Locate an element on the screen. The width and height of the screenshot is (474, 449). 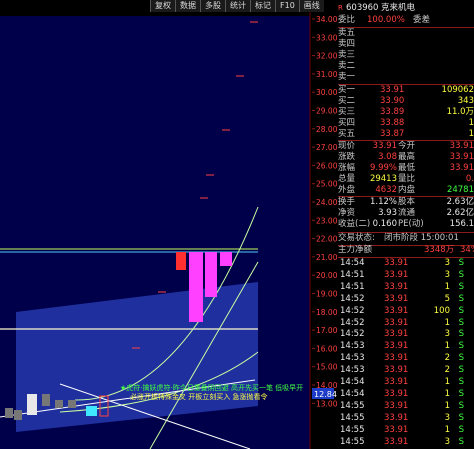
quote-row: 总量 29413 量比 0. is located at coordinates (406, 179).